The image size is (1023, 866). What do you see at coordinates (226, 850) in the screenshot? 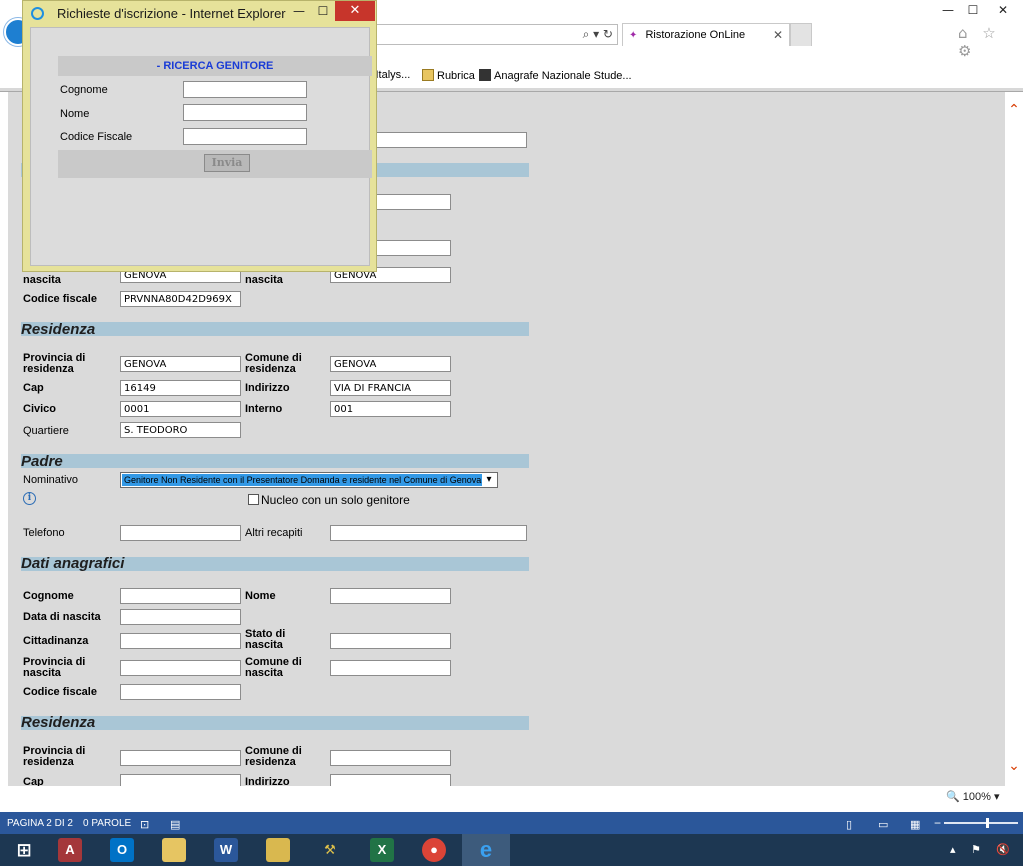
I see `taskbar-word: W` at bounding box center [226, 850].